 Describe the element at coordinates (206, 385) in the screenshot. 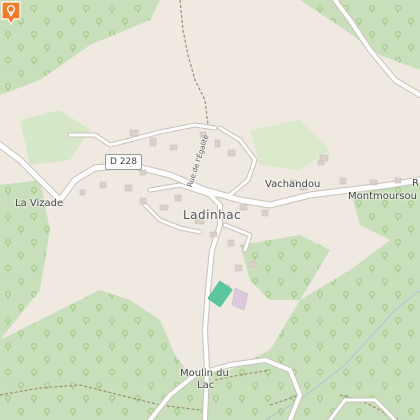

I see `place-label-moulin-line2: Lac` at that location.